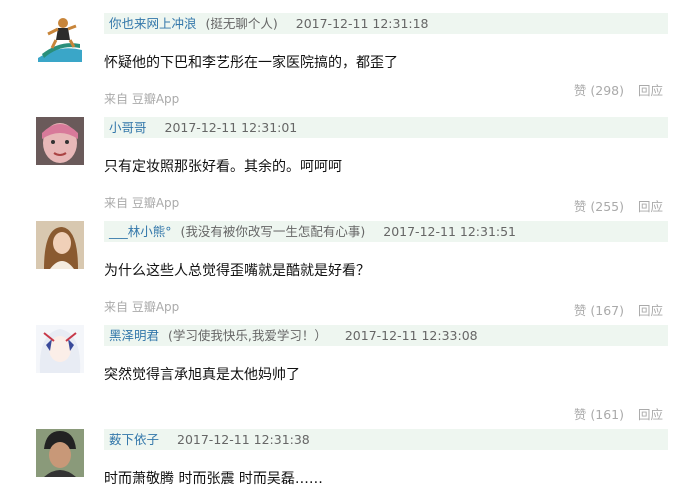  What do you see at coordinates (60, 141) in the screenshot?
I see `girl-selfie-avatar` at bounding box center [60, 141].